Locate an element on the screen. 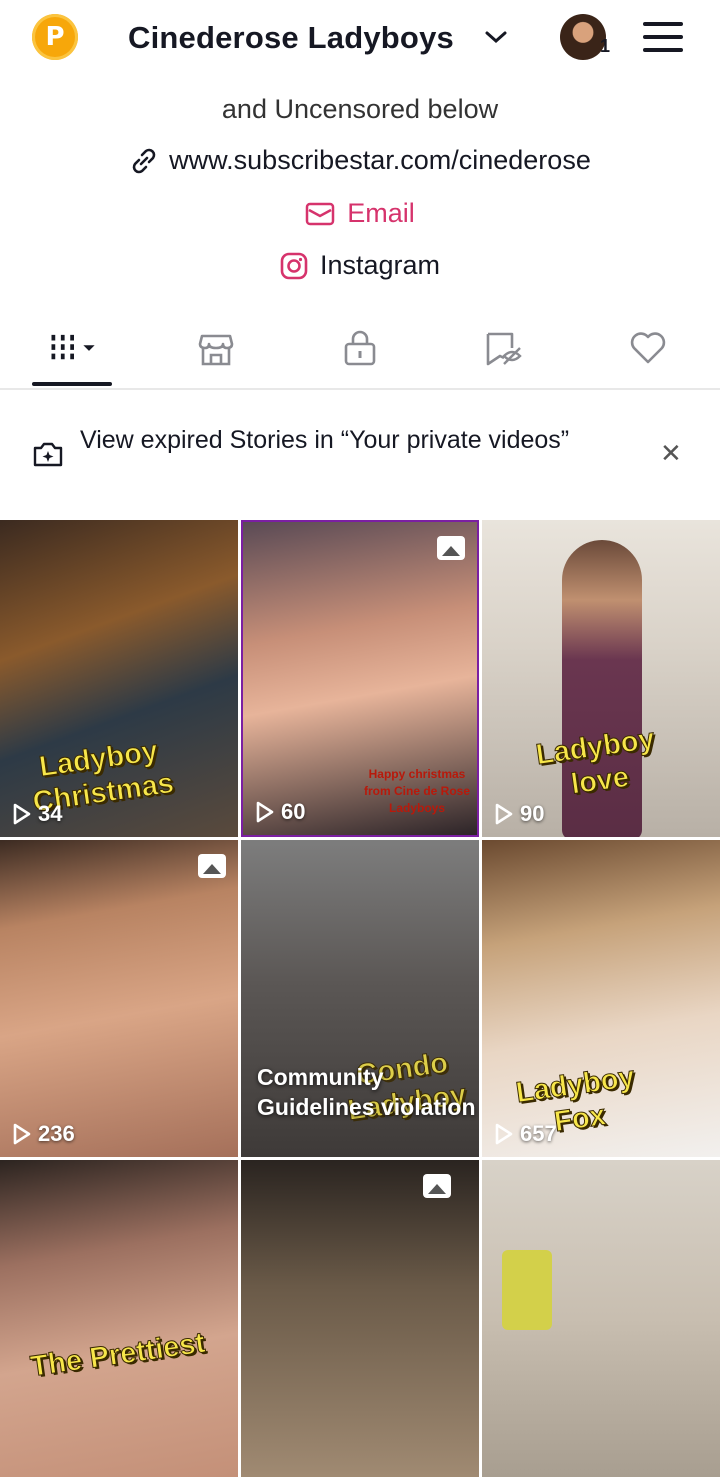 The width and height of the screenshot is (720, 1477). website-link: www.subscribestar.com/cinederose is located at coordinates (360, 160).